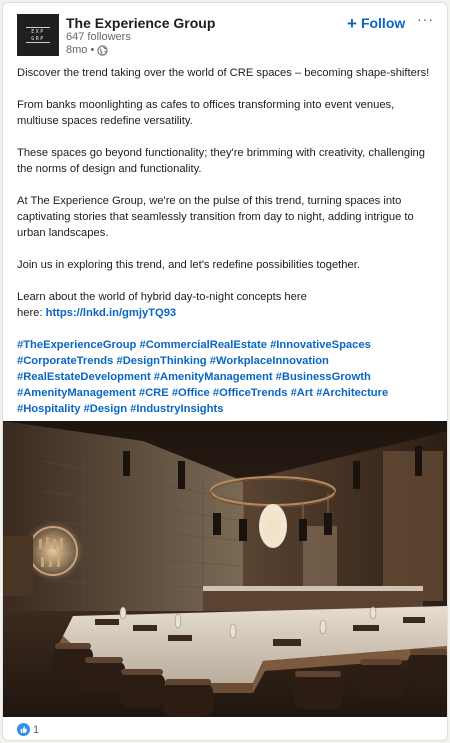 Image resolution: width=450 pixels, height=743 pixels. What do you see at coordinates (48, 409) in the screenshot?
I see `hashtag: #Hospitality` at bounding box center [48, 409].